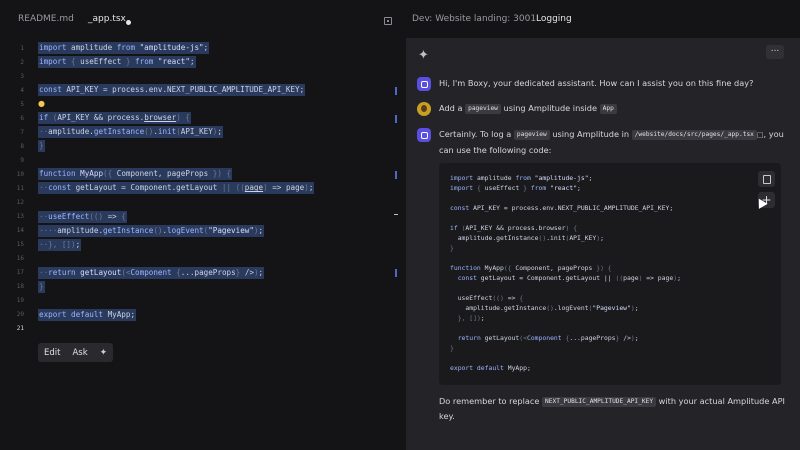  Describe the element at coordinates (203, 19) in the screenshot. I see `editor-tab-bar: README.md _app.tsx` at that location.